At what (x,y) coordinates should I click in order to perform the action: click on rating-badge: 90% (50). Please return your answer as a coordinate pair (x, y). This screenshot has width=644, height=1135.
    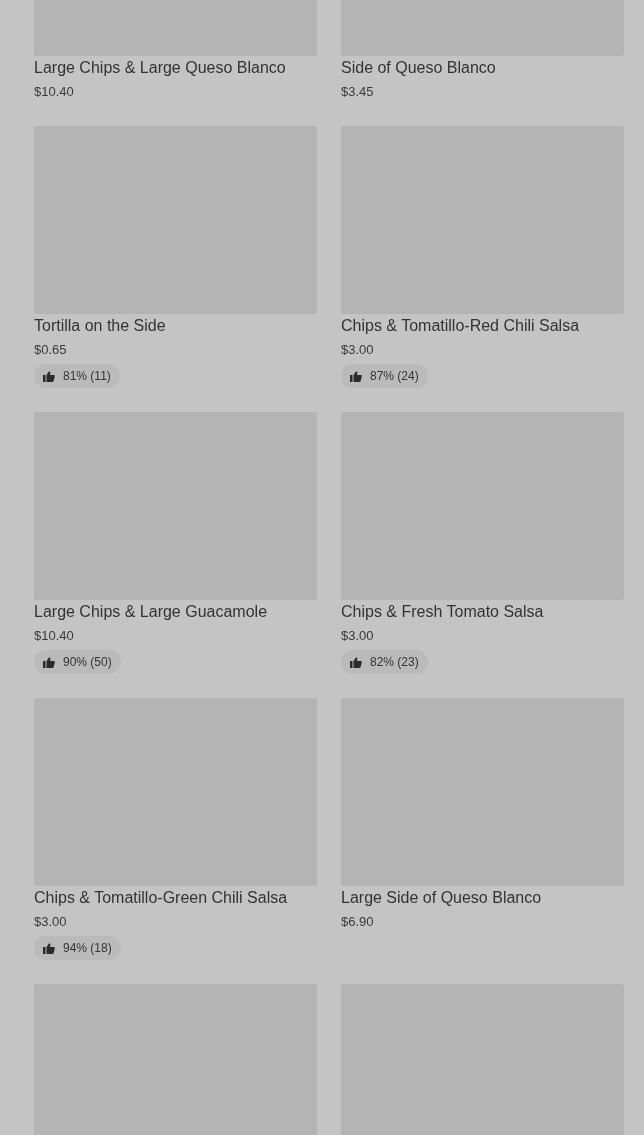
    Looking at the image, I should click on (77, 662).